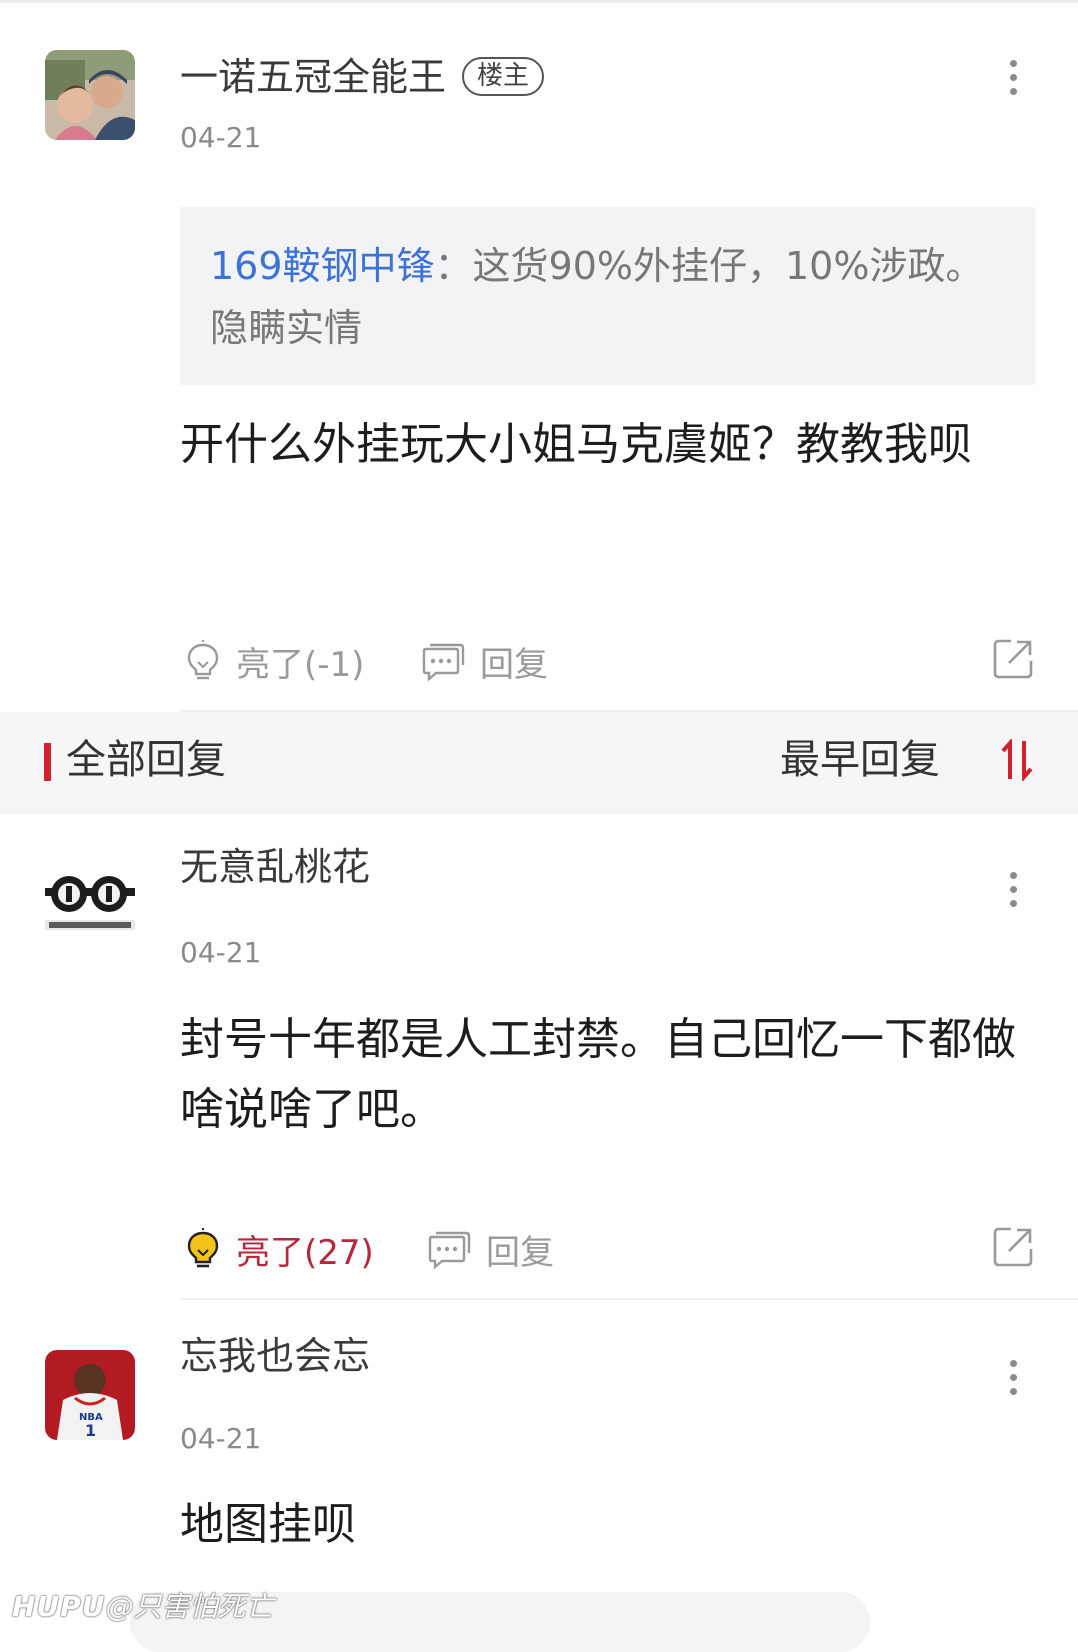 The height and width of the screenshot is (1652, 1078). I want to click on watermark-brand: HUPU, so click(59, 1606).